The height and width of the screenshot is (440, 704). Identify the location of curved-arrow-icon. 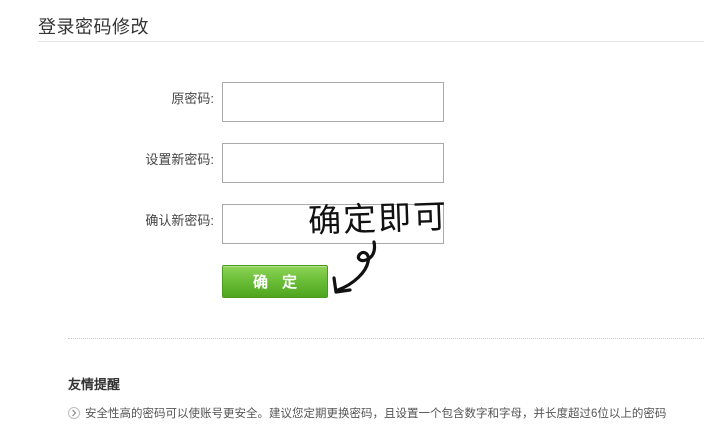
(354, 267).